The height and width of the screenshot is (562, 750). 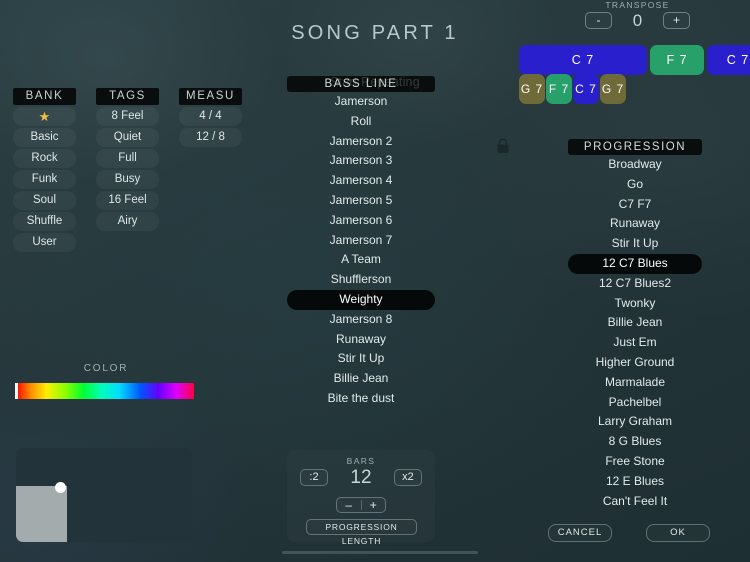 I want to click on list-item: Roll, so click(x=361, y=122).